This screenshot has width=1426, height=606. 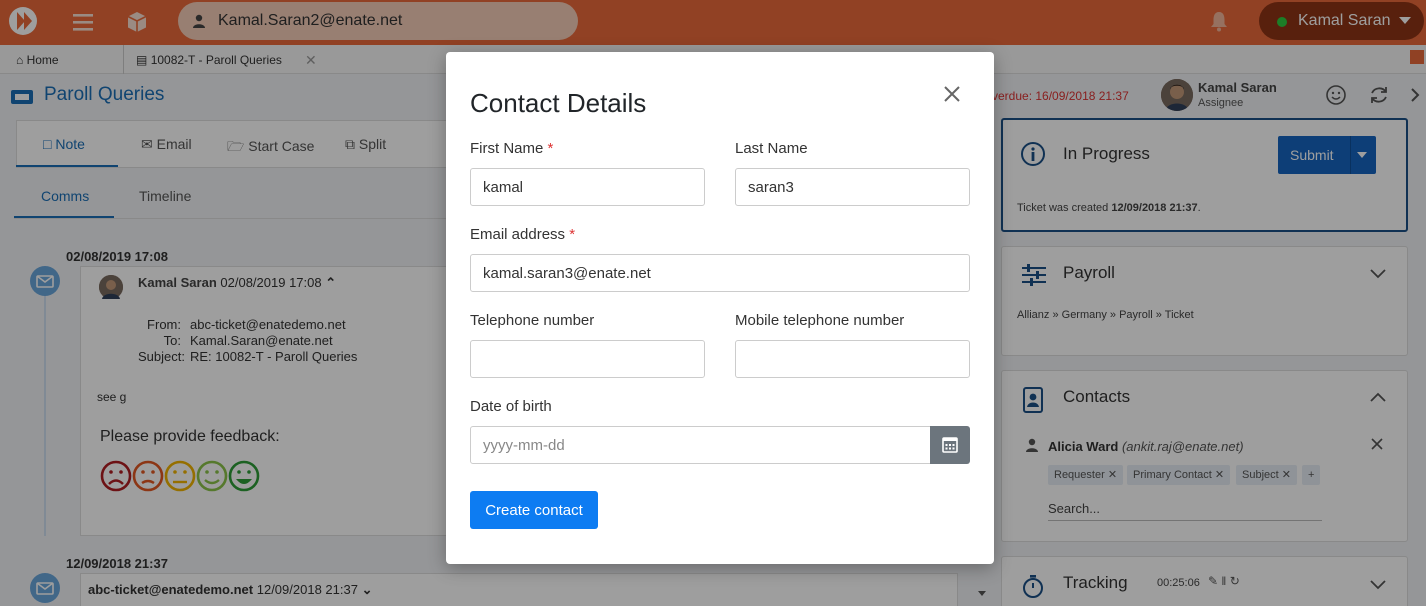 What do you see at coordinates (518, 234) in the screenshot?
I see `email-label-text: Email address` at bounding box center [518, 234].